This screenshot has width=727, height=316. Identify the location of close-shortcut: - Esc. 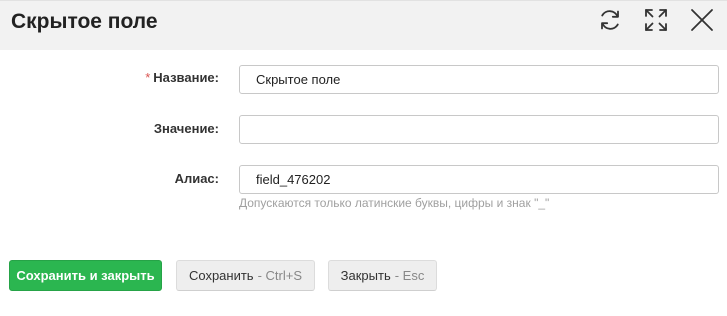
(409, 275).